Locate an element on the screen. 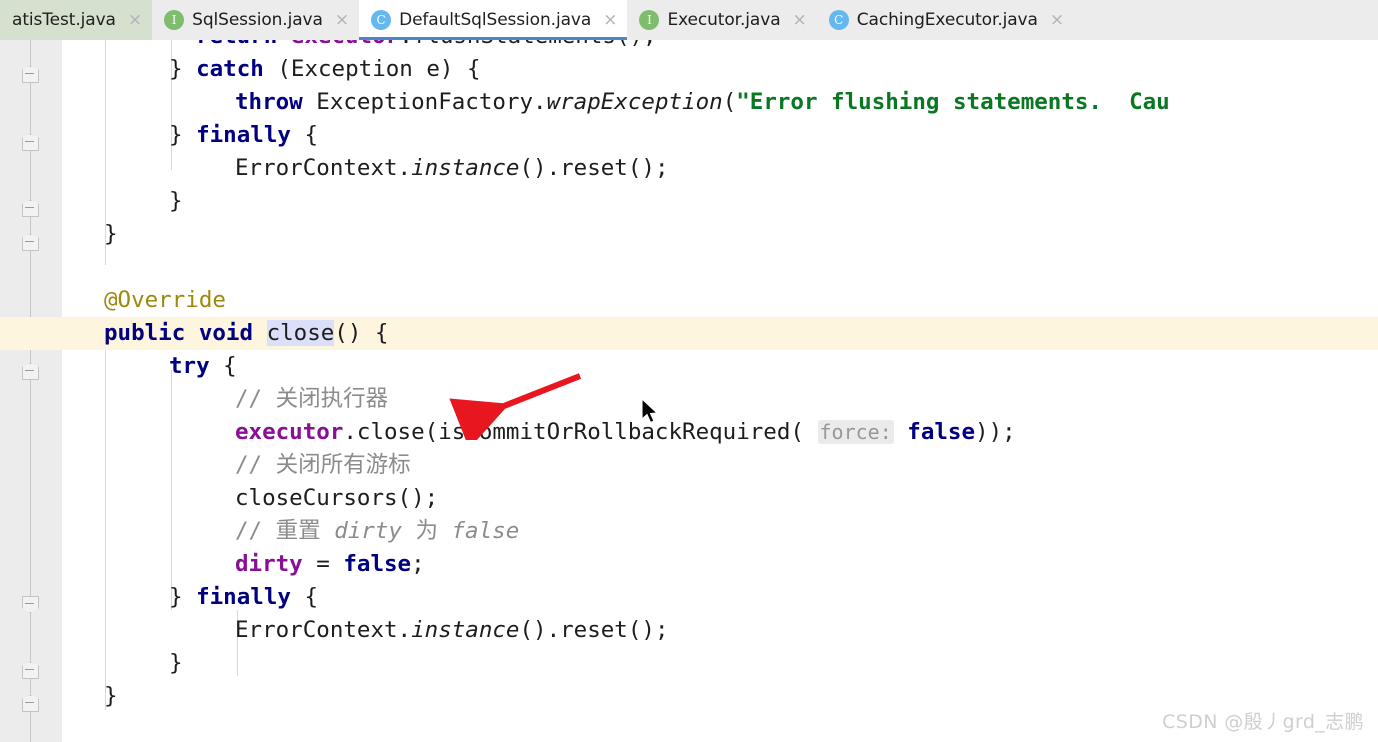 The height and width of the screenshot is (742, 1378). token-comment-italic: false is located at coordinates (485, 531).